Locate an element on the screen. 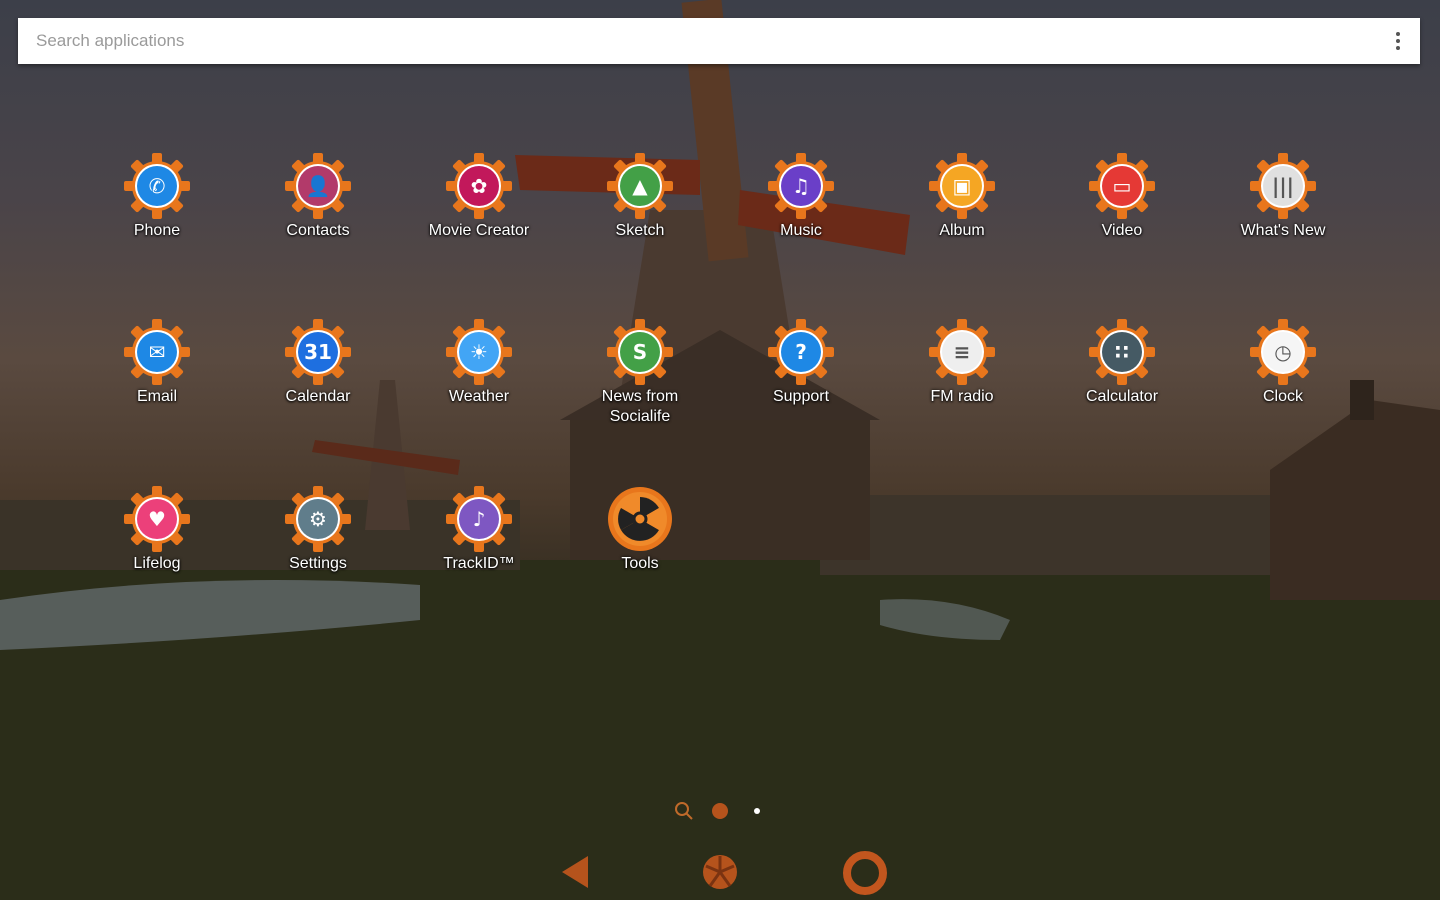 This screenshot has width=1440, height=900. contacts-icon-glyph: 👤 is located at coordinates (318, 186).